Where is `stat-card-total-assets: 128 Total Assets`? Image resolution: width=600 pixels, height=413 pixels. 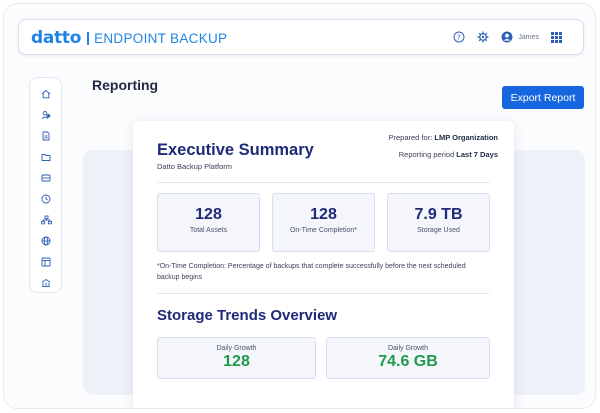
stat-card-total-assets: 128 Total Assets is located at coordinates (208, 222).